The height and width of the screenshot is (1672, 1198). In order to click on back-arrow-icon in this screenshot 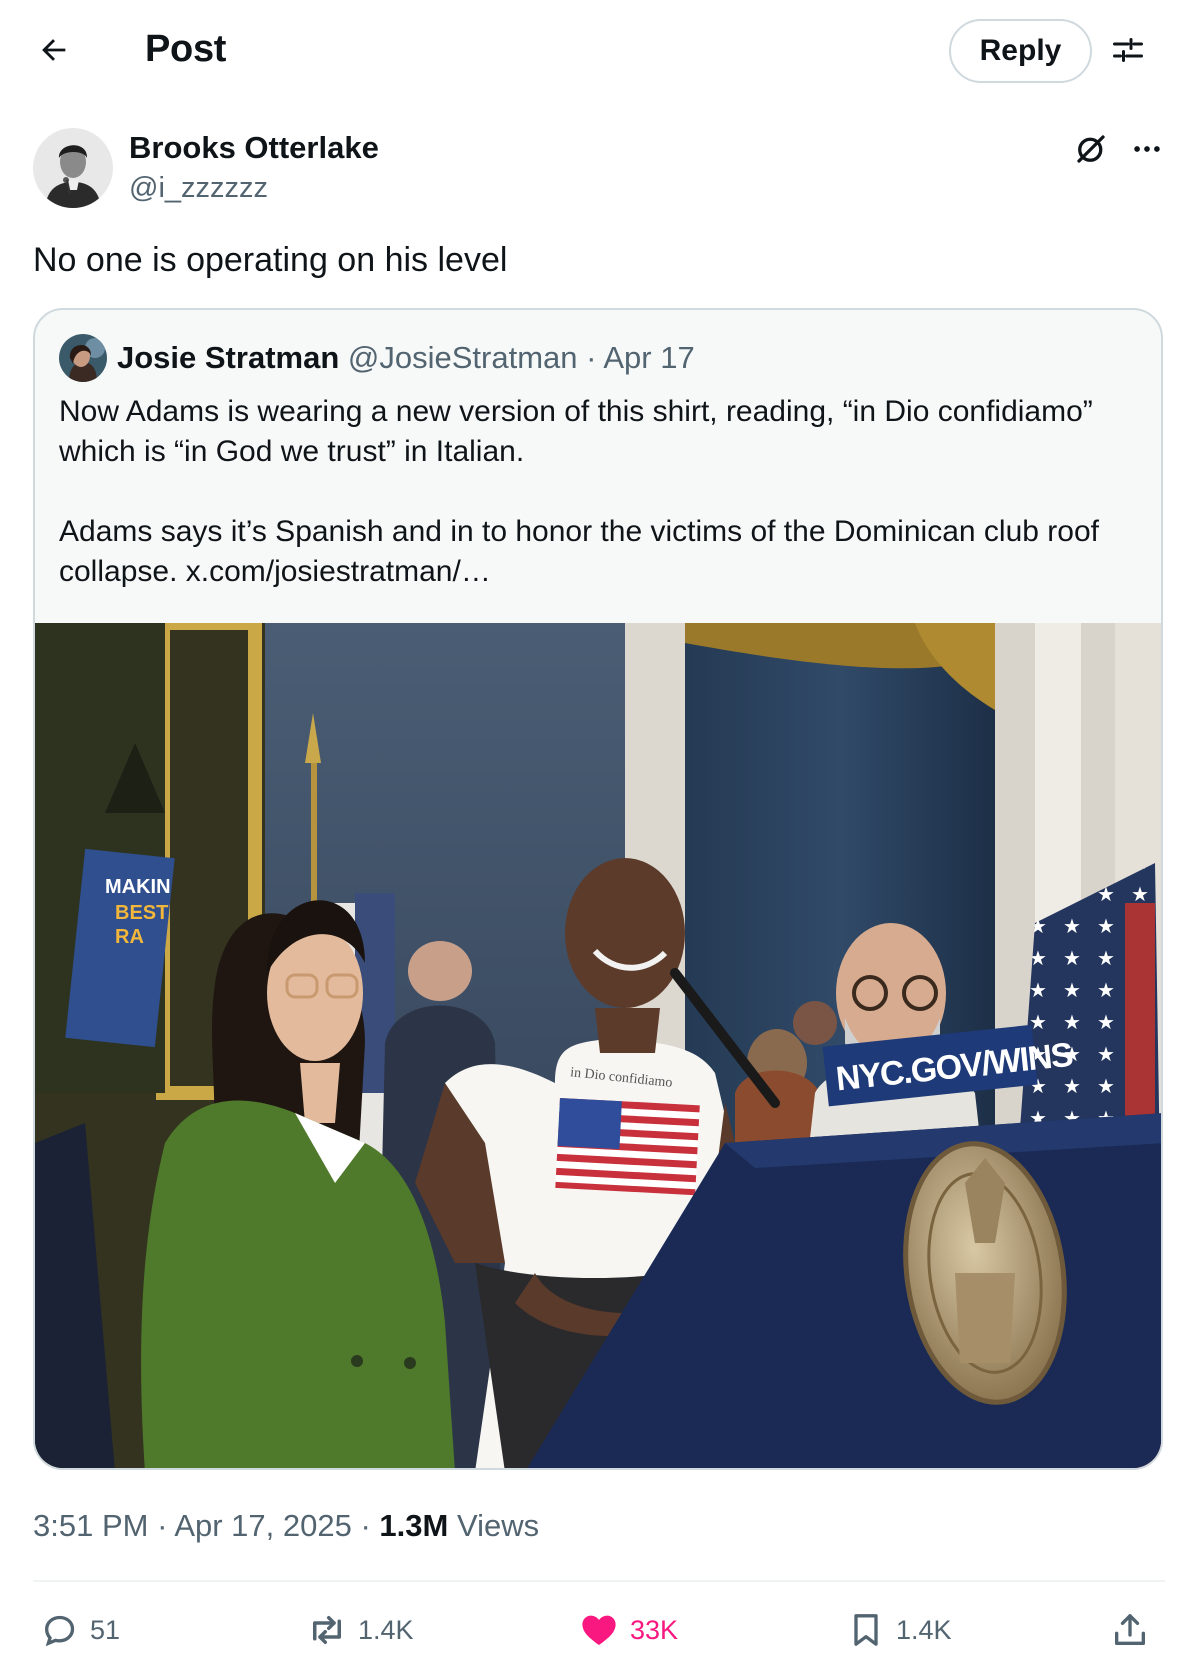, I will do `click(54, 50)`.